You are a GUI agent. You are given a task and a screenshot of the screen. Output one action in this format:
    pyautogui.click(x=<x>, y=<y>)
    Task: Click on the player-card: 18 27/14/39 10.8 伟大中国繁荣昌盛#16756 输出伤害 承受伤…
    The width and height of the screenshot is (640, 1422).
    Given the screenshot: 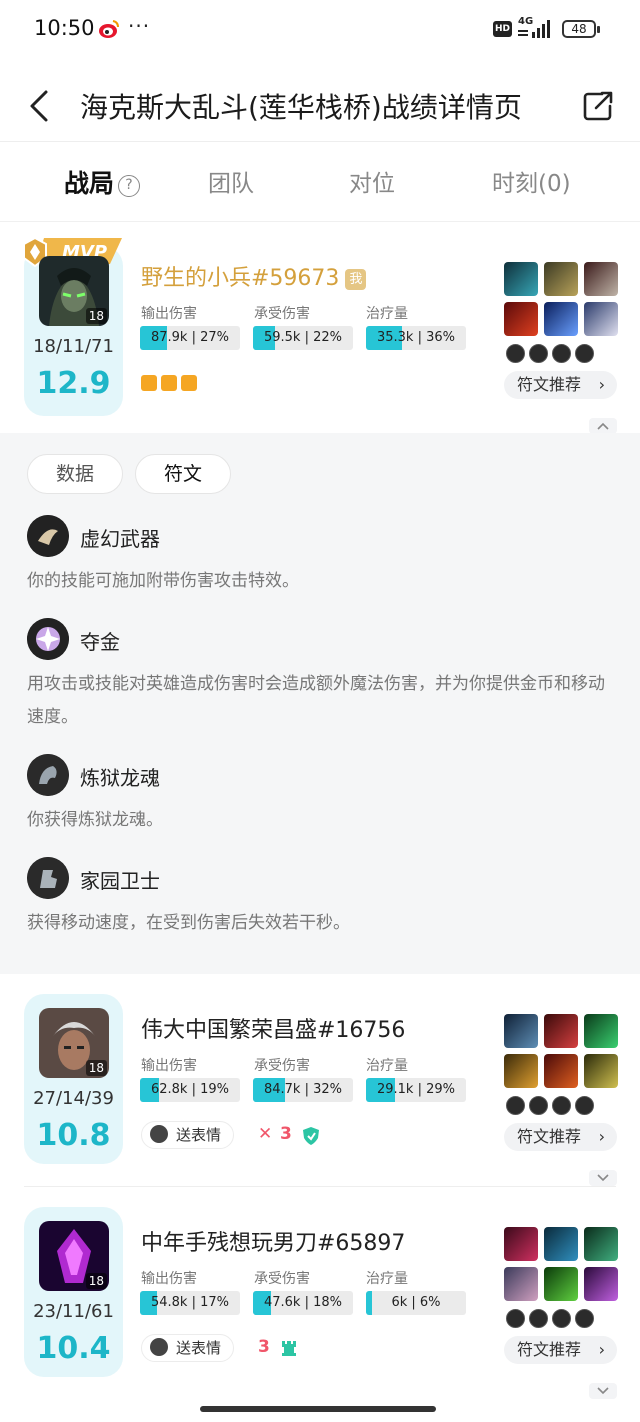 What is the action you would take?
    pyautogui.click(x=320, y=1080)
    